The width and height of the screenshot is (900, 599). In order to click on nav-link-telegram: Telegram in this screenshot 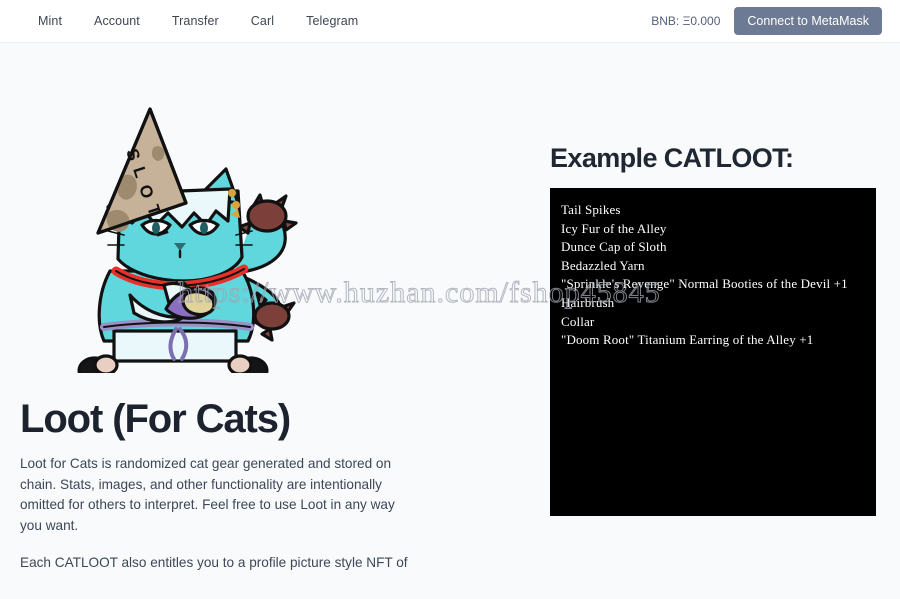, I will do `click(332, 21)`.